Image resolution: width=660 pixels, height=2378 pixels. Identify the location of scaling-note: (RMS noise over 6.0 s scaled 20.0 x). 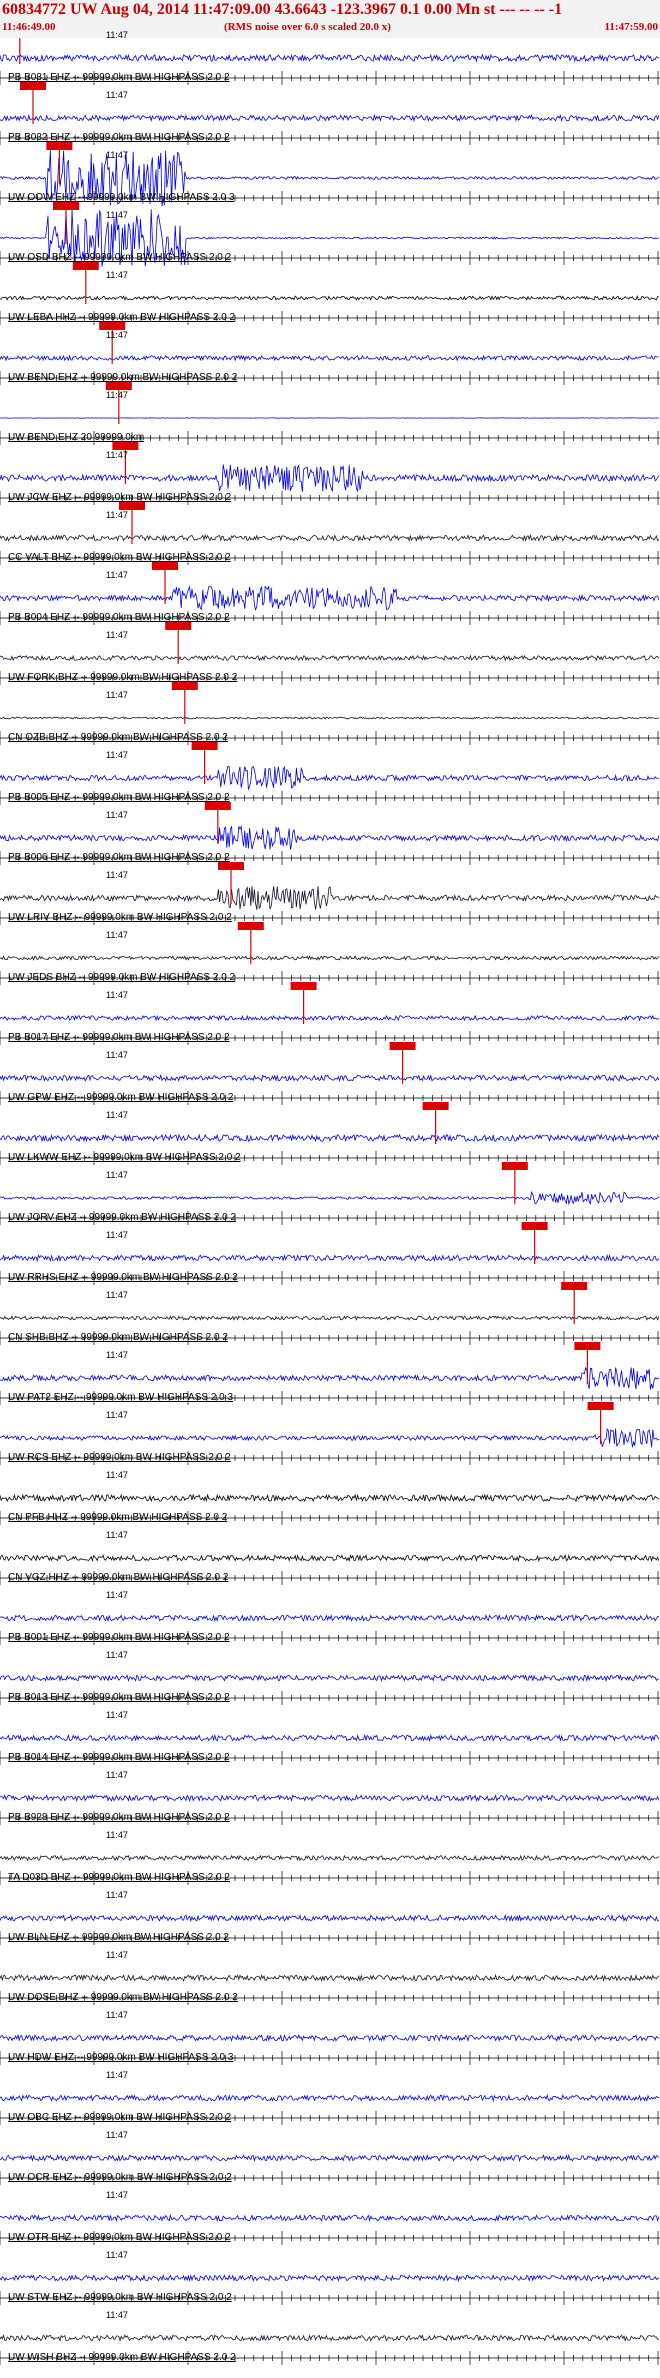
(307, 27).